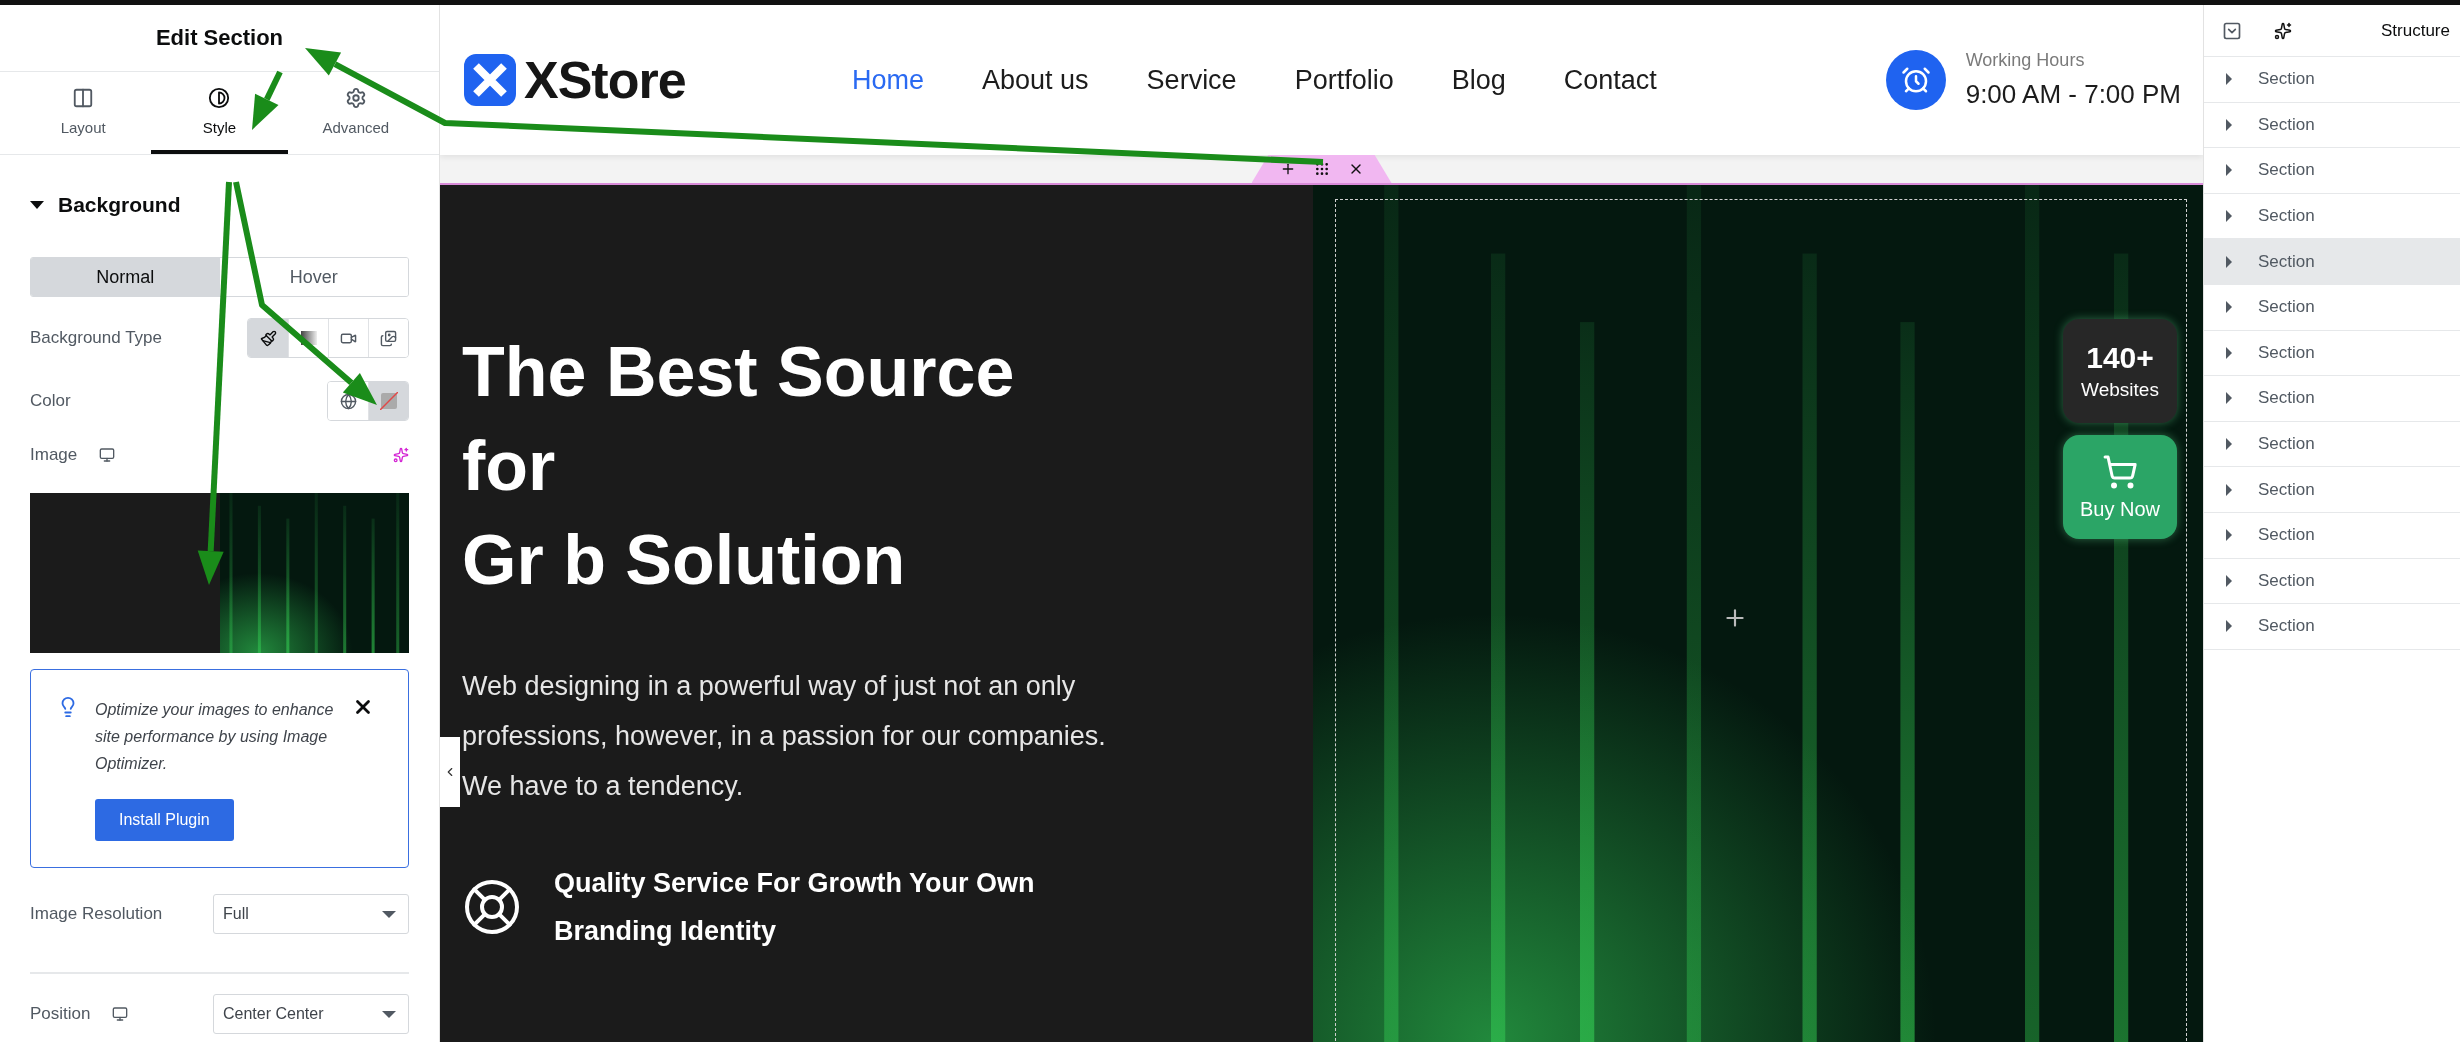 The height and width of the screenshot is (1042, 2460). What do you see at coordinates (219, 205) in the screenshot?
I see `section-header: Background` at bounding box center [219, 205].